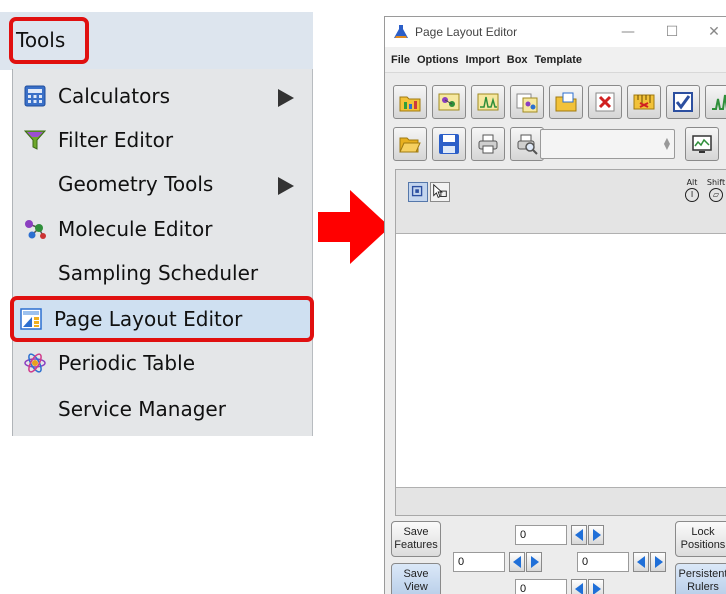 The height and width of the screenshot is (594, 726). I want to click on toolbar-molecule-box-button, so click(449, 102).